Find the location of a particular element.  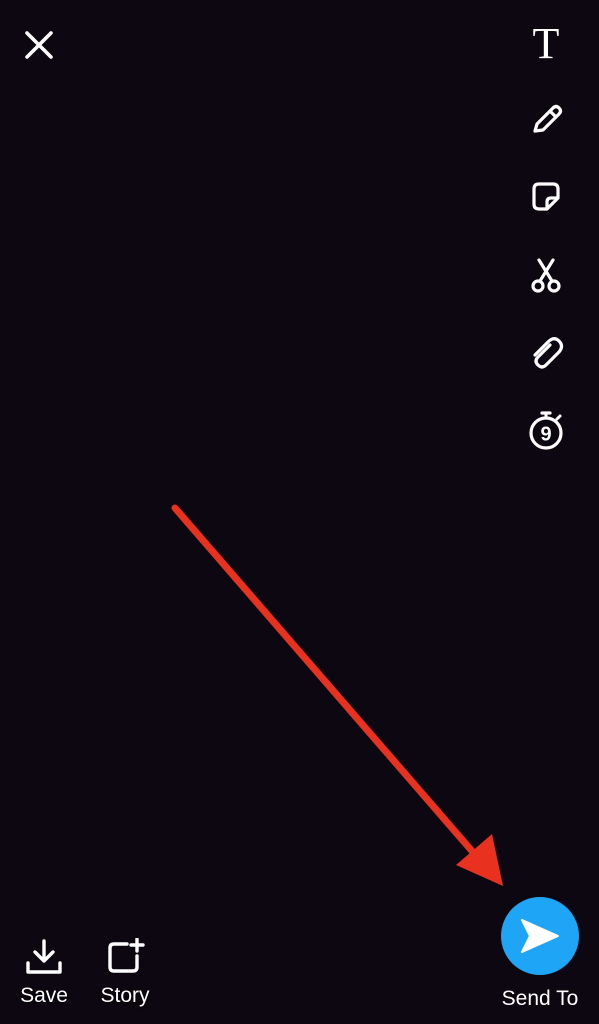

text-t-icon: T is located at coordinates (546, 43).